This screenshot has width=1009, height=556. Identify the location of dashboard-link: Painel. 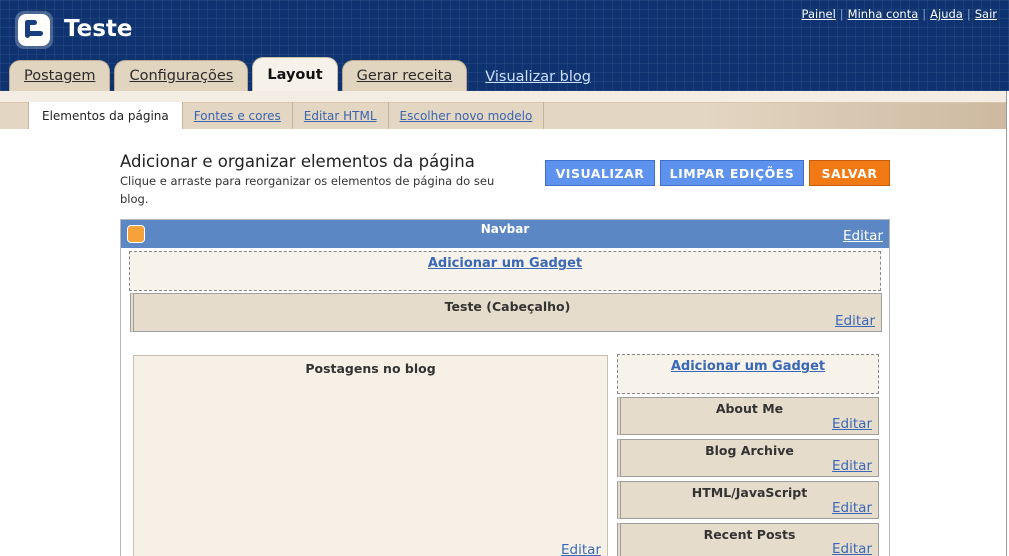
(819, 14).